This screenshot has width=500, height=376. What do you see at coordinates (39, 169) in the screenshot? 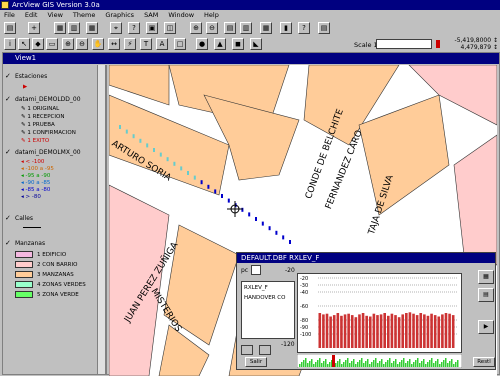
I see `legend-label: -100 a -95` at bounding box center [39, 169].